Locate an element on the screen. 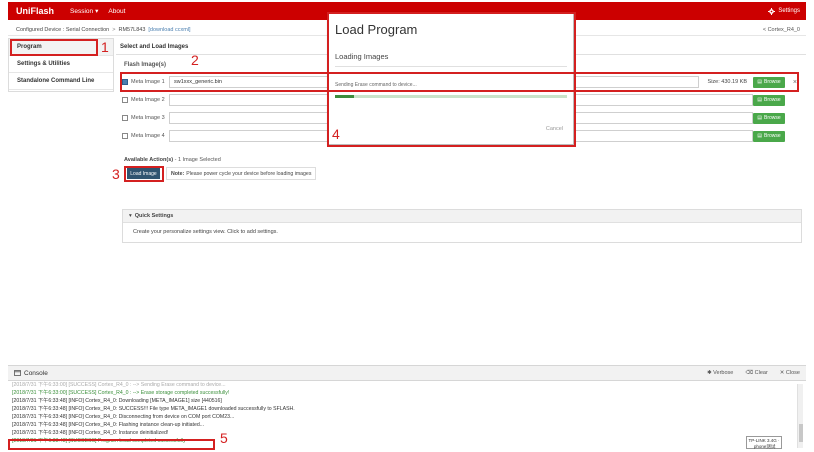  settings-label: Settings is located at coordinates (789, 11).